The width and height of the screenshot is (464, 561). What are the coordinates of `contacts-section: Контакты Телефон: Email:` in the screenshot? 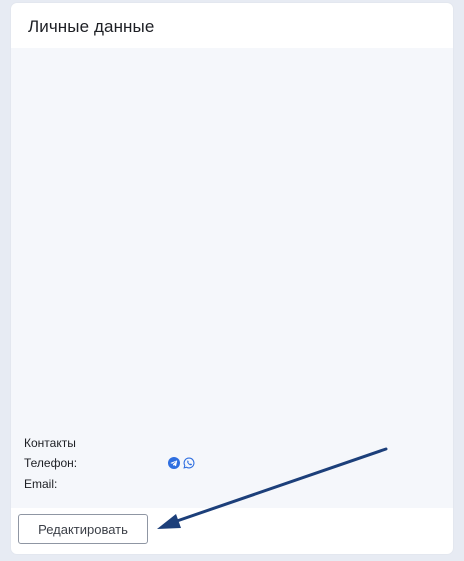 It's located at (234, 467).